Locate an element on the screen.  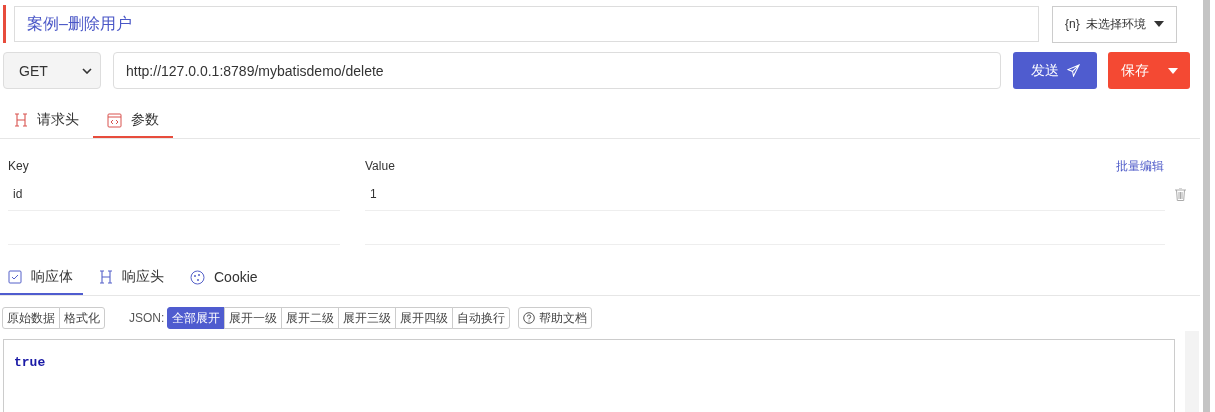
save-button: 保存 is located at coordinates (1149, 70).